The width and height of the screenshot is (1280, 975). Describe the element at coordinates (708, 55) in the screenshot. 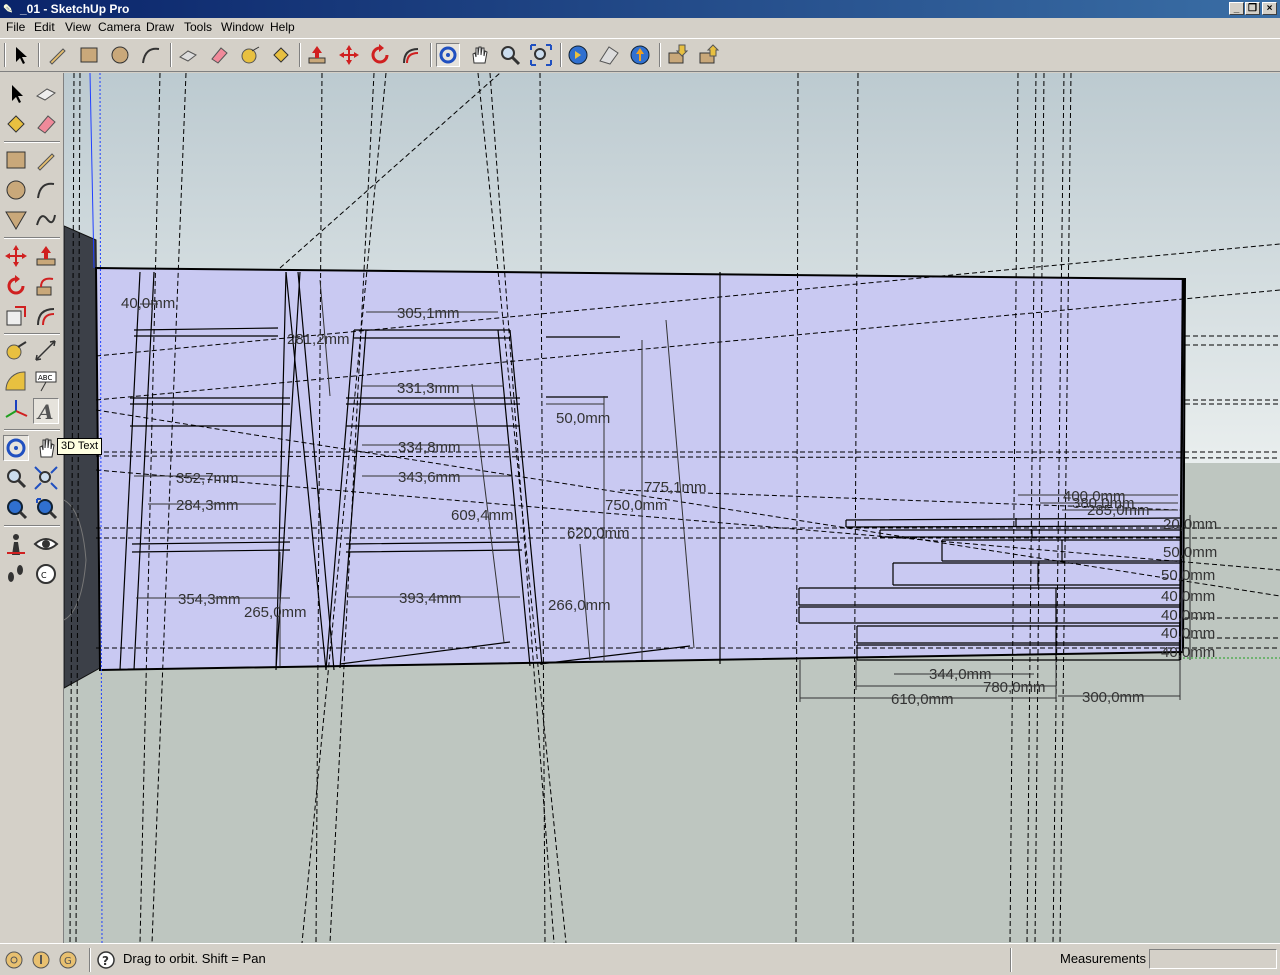

I see `share-model-button` at that location.